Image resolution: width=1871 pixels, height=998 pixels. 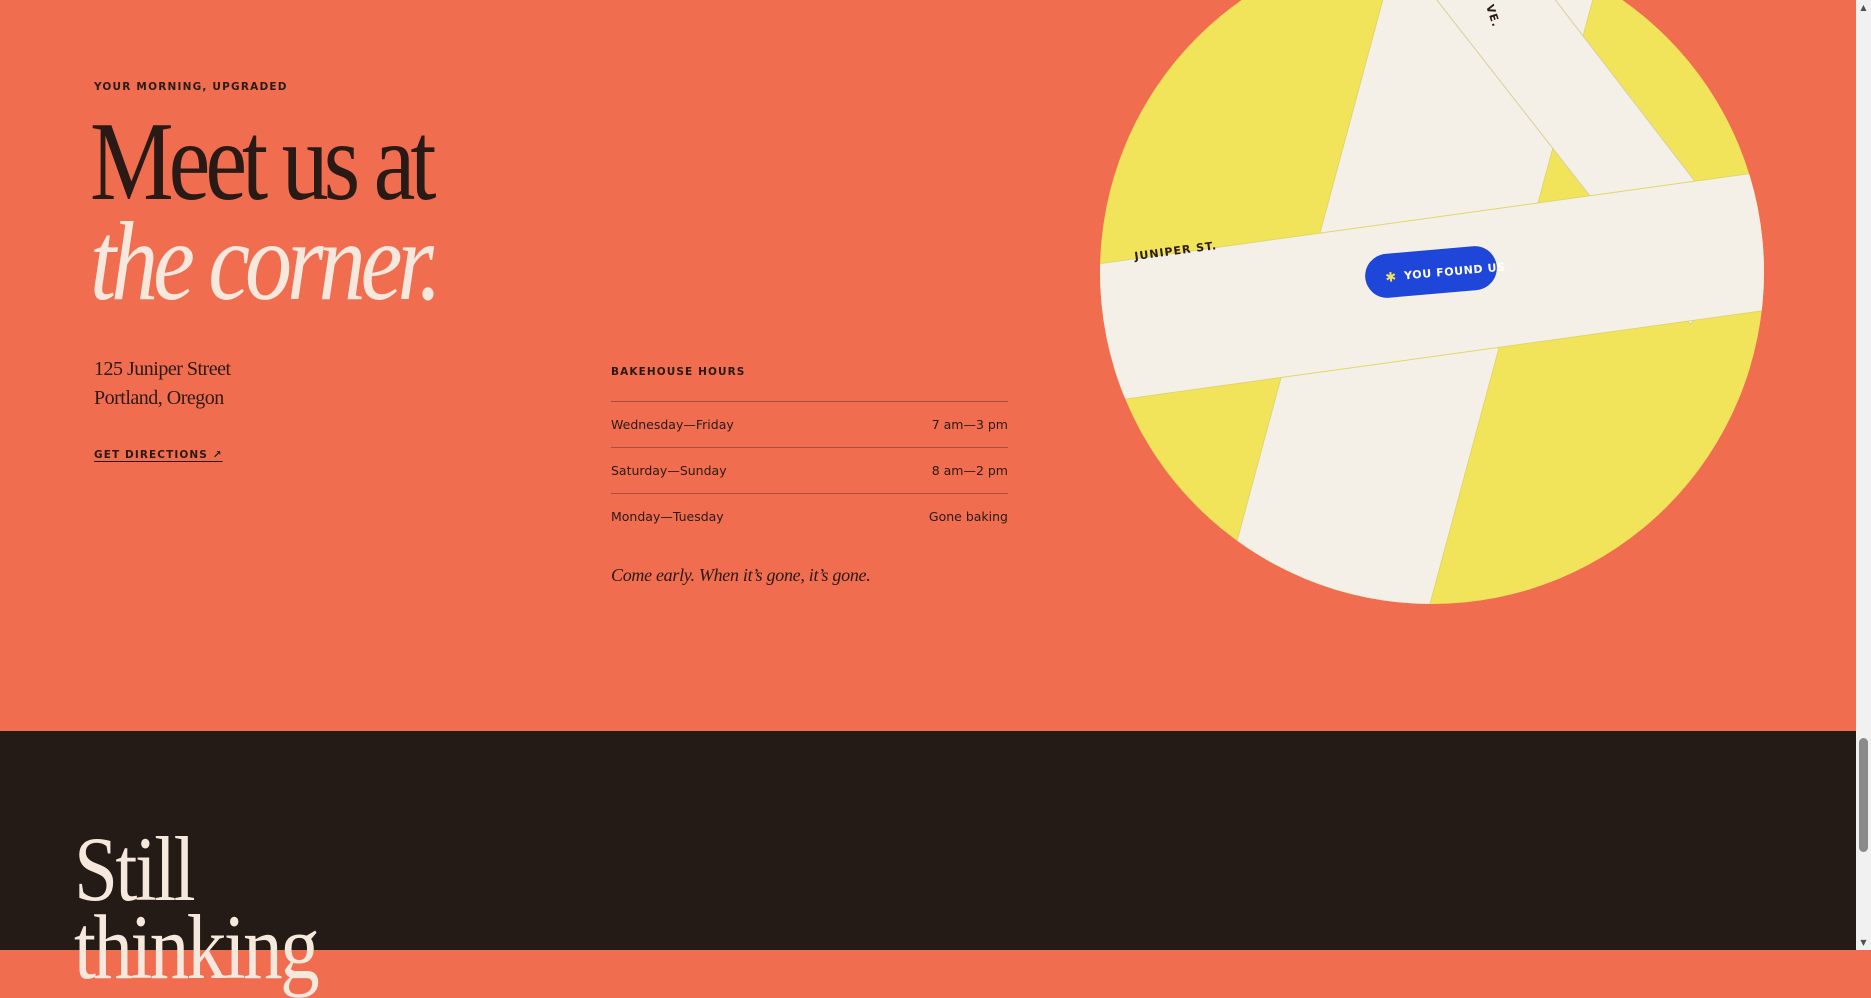 I want to click on scroll-down-icon: ▼, so click(x=1863, y=942).